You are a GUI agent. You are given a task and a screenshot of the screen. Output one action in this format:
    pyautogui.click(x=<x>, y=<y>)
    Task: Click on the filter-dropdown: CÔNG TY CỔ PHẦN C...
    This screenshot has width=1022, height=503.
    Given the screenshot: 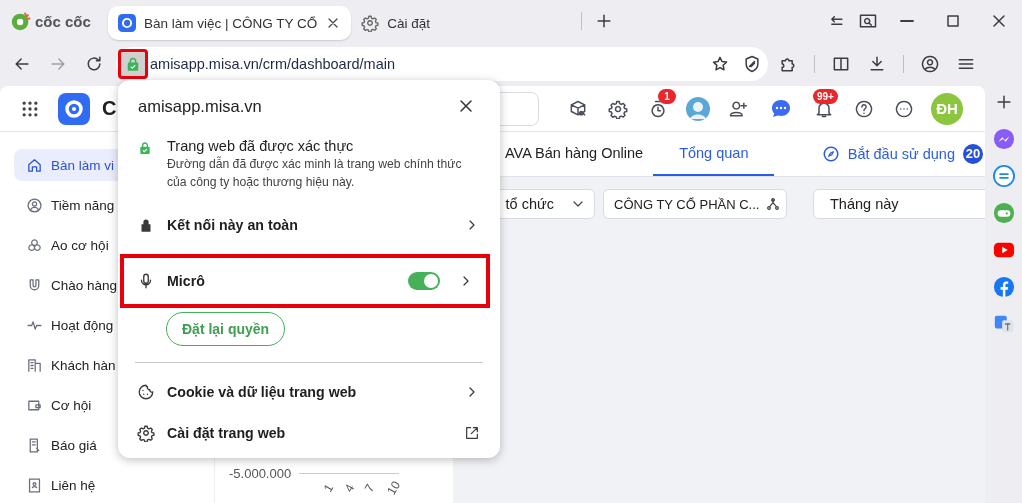 What is the action you would take?
    pyautogui.click(x=695, y=204)
    